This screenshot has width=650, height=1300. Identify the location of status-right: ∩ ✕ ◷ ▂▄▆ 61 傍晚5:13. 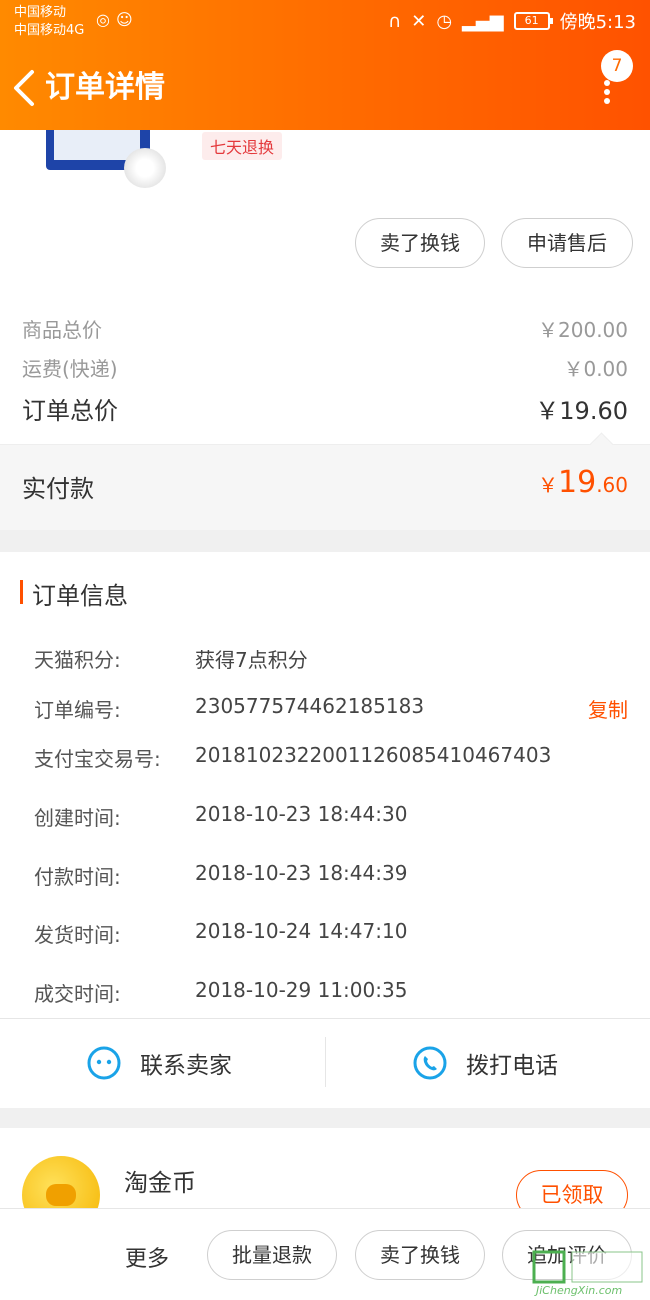
(512, 21).